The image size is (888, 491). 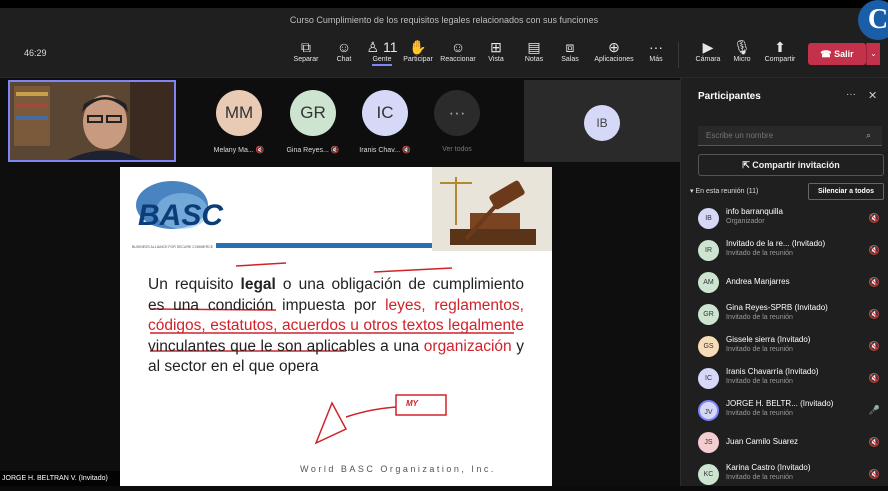 I want to click on mic-button: 🎙 Micro, so click(x=742, y=55).